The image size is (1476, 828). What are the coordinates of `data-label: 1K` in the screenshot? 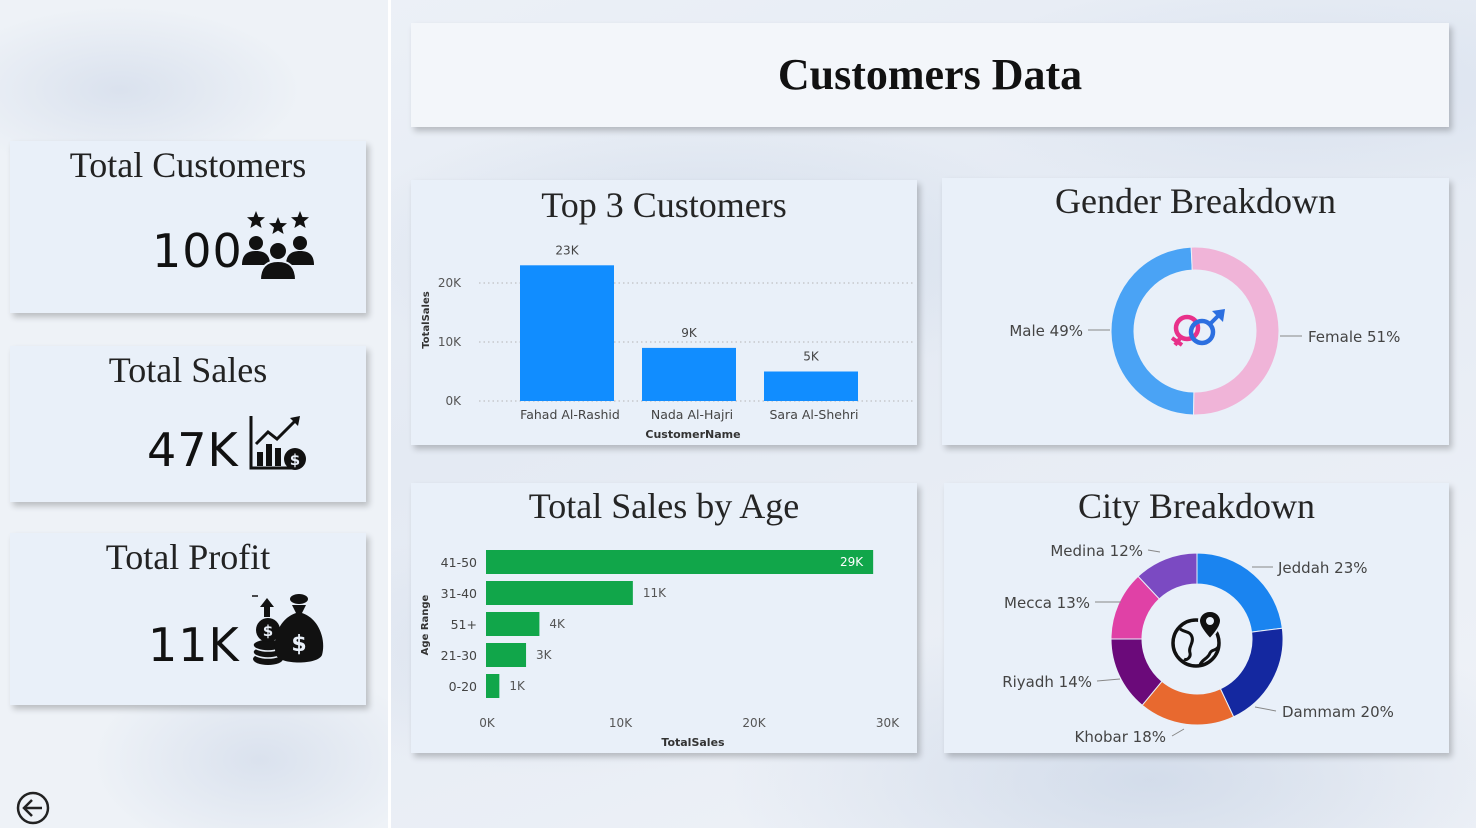 It's located at (517, 686).